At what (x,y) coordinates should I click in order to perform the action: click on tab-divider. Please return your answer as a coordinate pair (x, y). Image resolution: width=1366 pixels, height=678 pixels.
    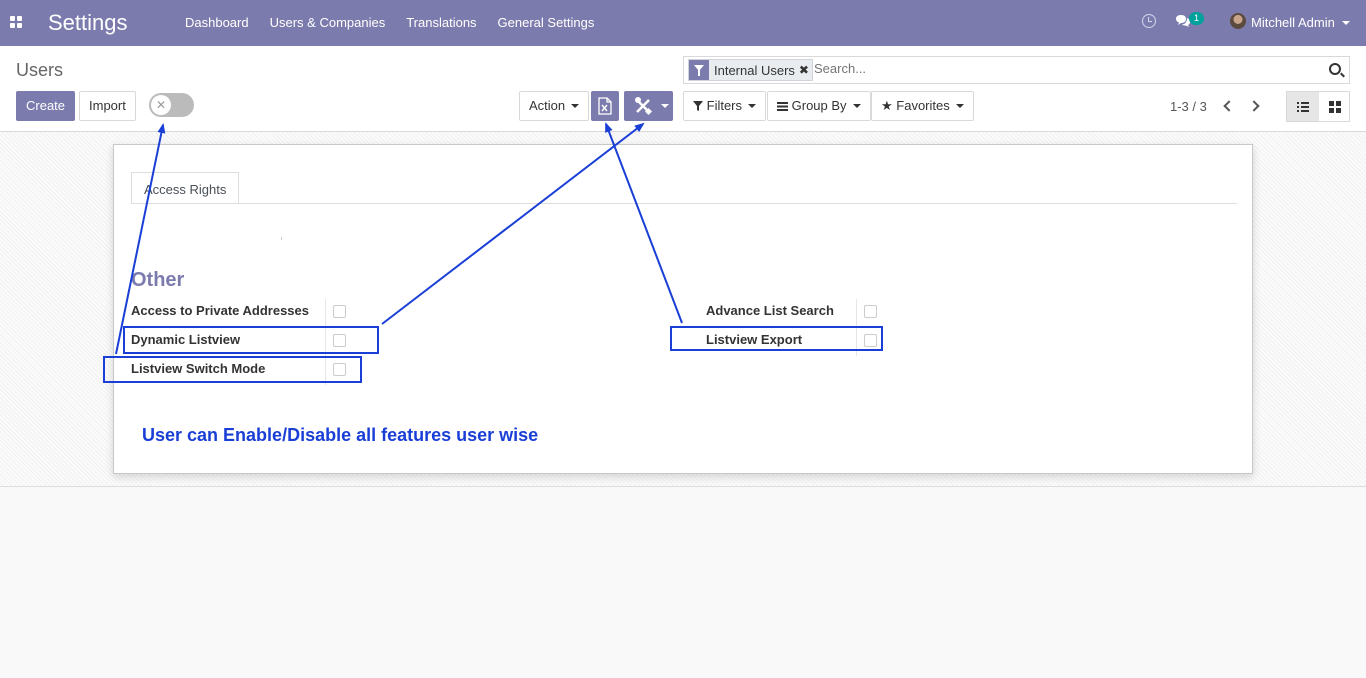
    Looking at the image, I should click on (684, 203).